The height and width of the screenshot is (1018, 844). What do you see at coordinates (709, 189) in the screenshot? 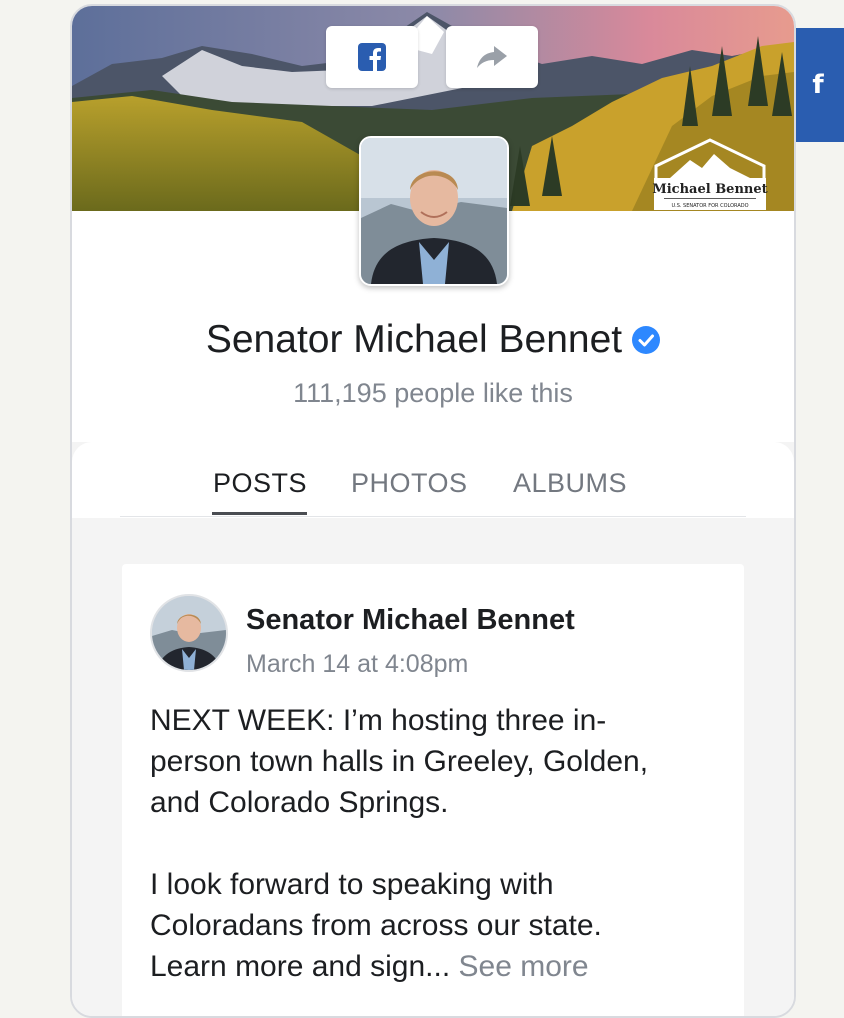
I see `badge-title: Michael Bennet` at bounding box center [709, 189].